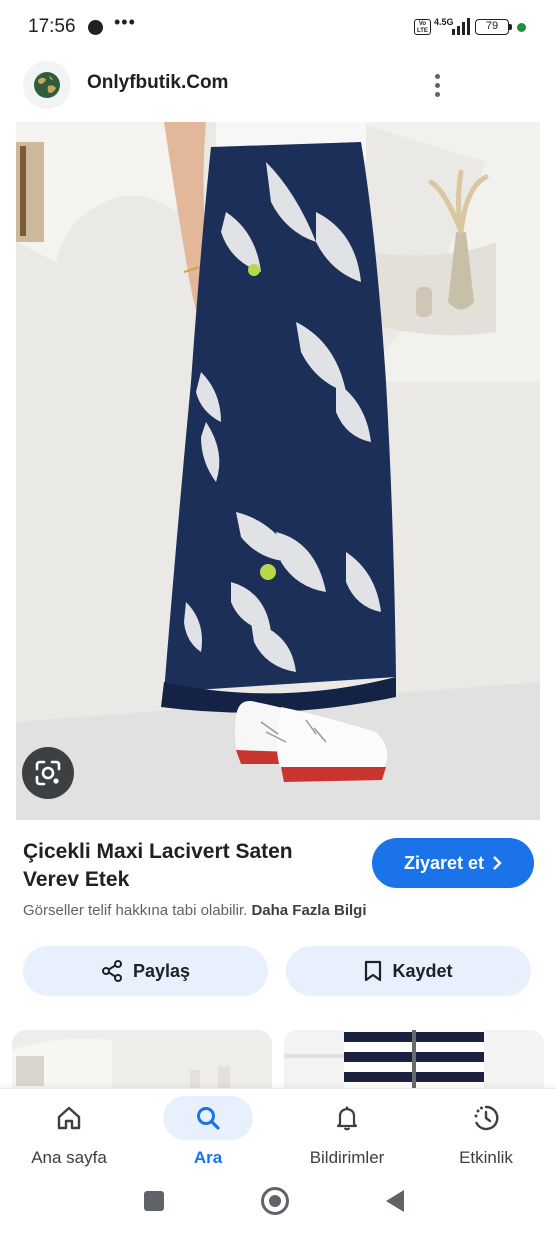  I want to click on nav-notifications: Bildirimler, so click(347, 1137).